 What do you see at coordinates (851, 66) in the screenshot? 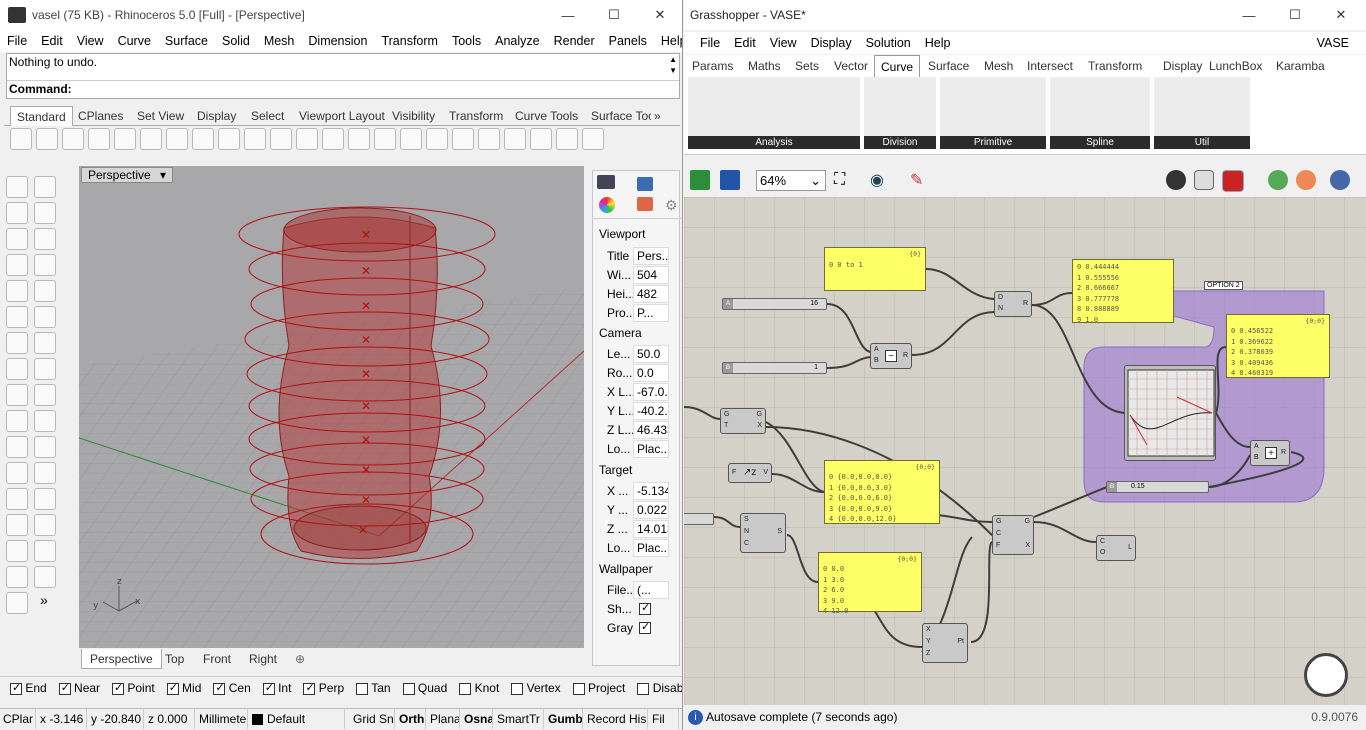
I see `gh-tab-vector: Vector` at bounding box center [851, 66].